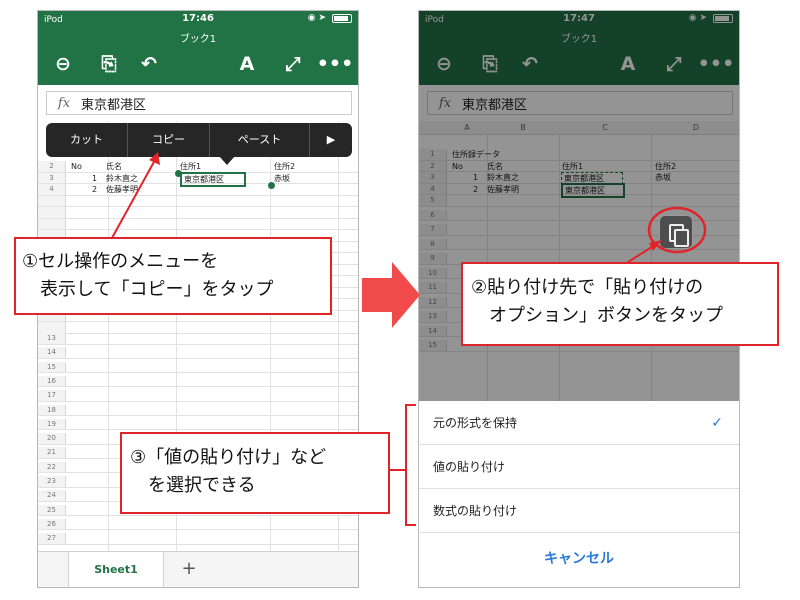 Image resolution: width=800 pixels, height=600 pixels. I want to click on callout-step-3: ③「値の貼り付け」など を選択できる, so click(255, 473).